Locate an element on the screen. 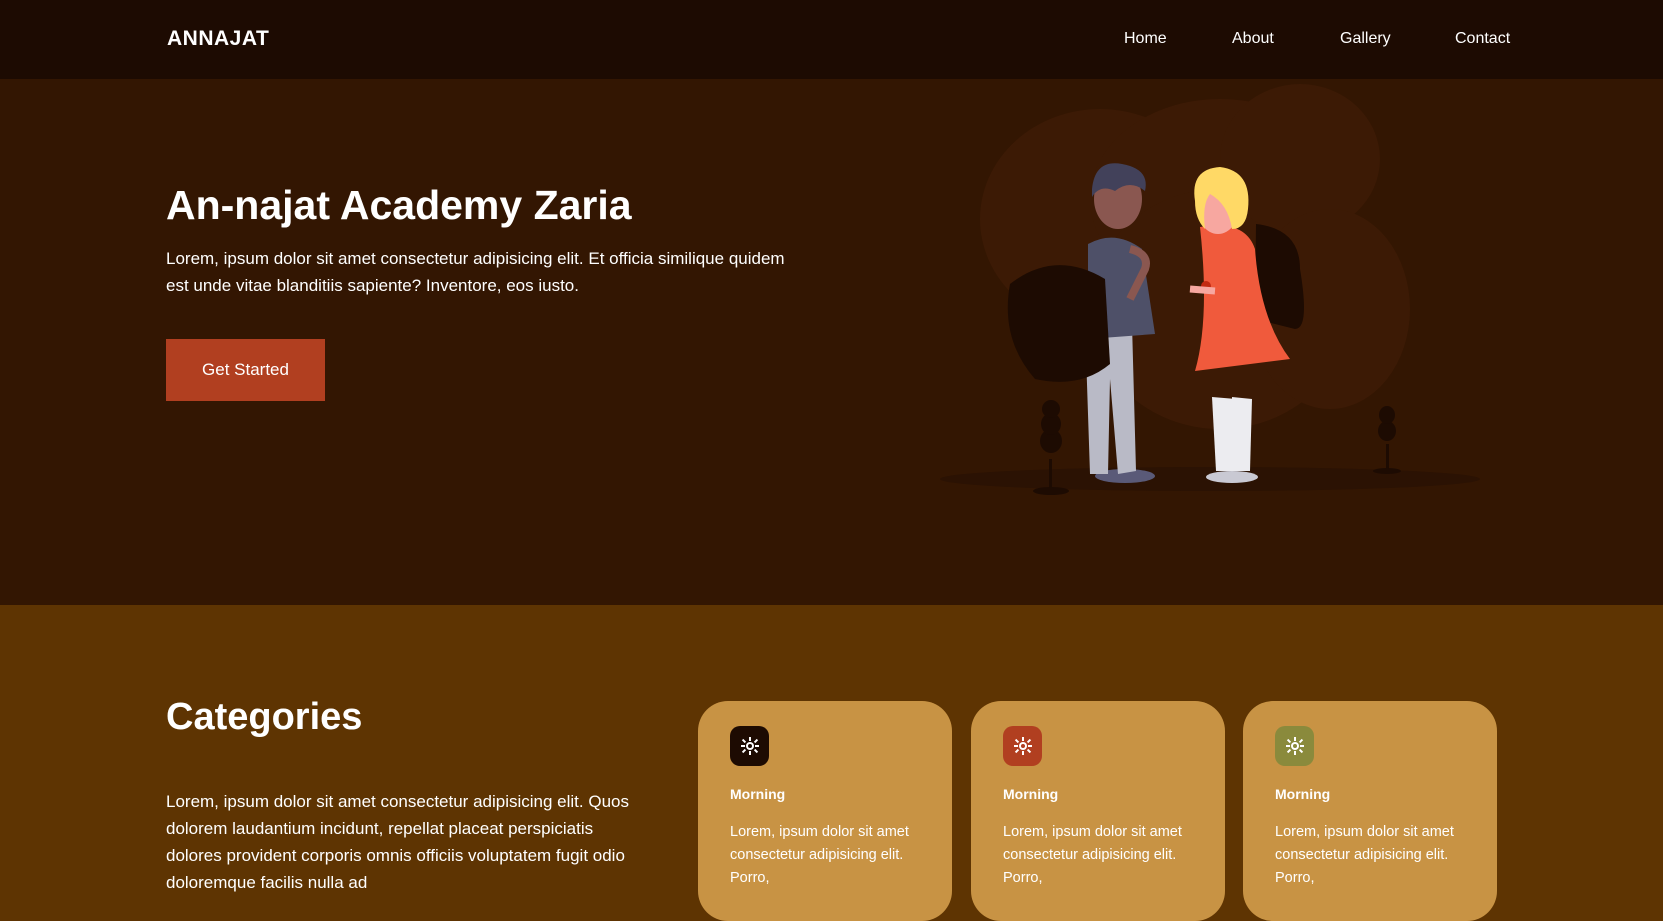 The image size is (1663, 921). students-illustration is located at coordinates (1210, 289).